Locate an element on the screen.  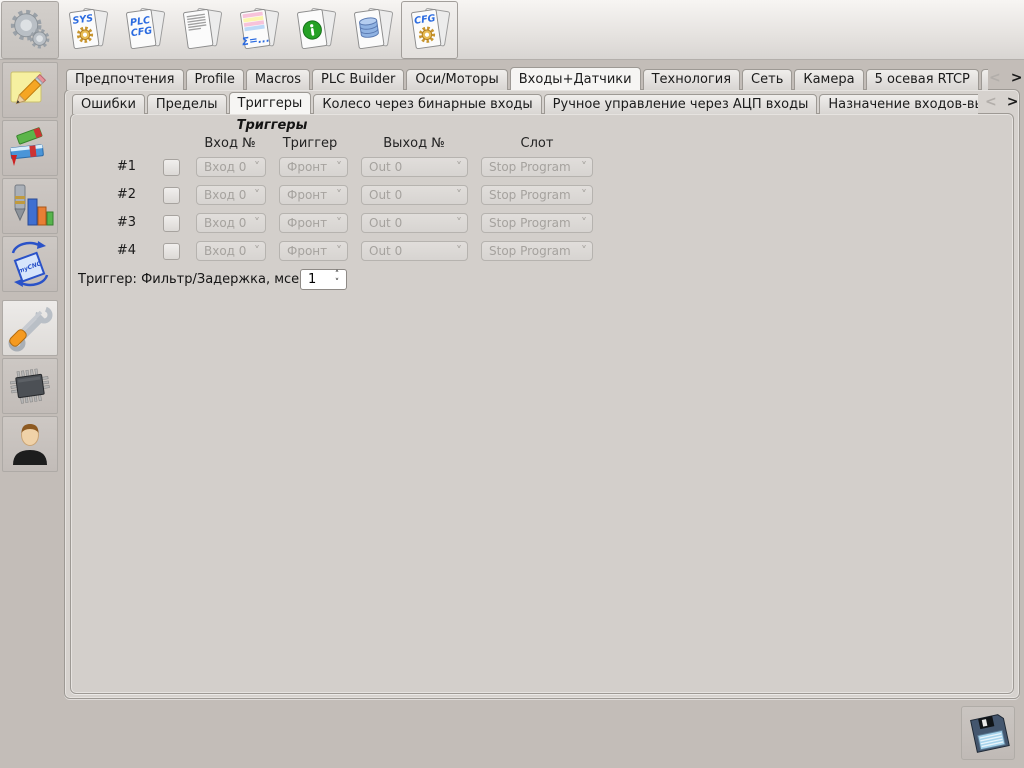
doc-text-button is located at coordinates (201, 30).